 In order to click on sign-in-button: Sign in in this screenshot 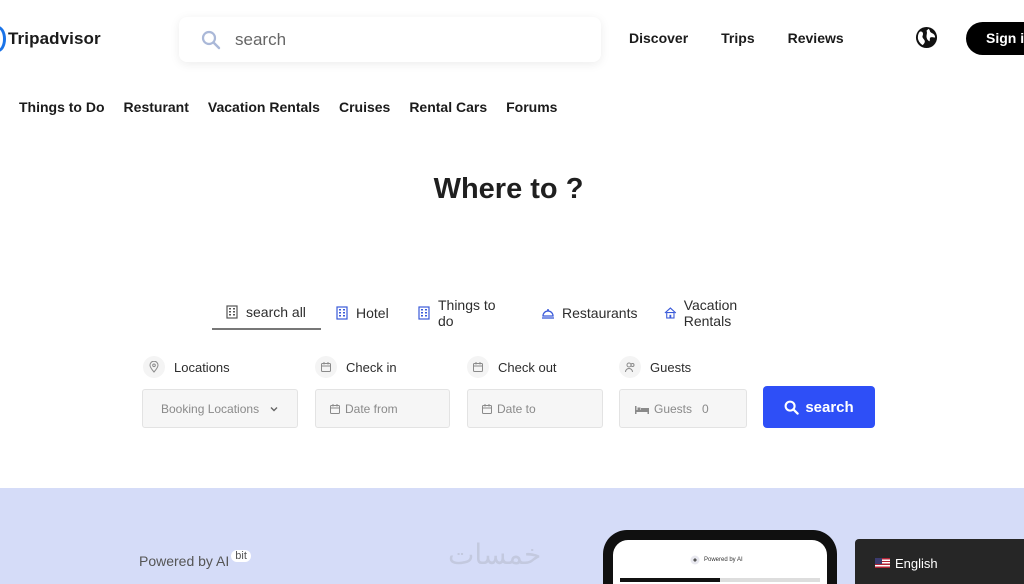, I will do `click(995, 38)`.